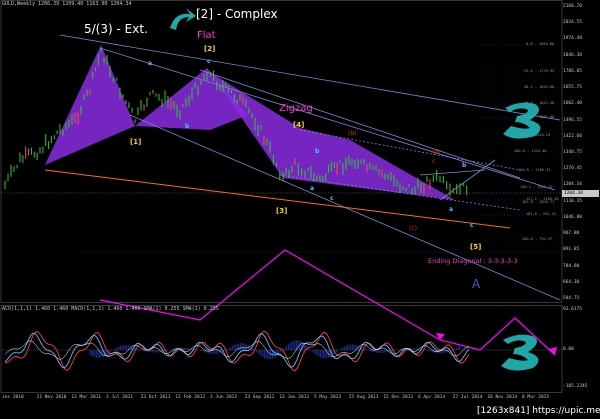 Image resolution: width=600 pixels, height=419 pixels. I want to click on ending-diagonal-label: Ending Diagonal : 3-3-3-3-3, so click(473, 261).